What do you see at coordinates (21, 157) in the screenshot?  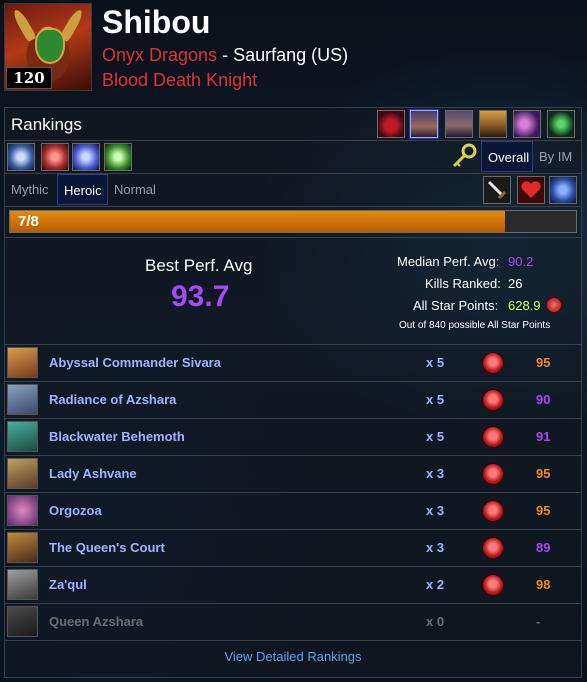 I see `dps-icon` at bounding box center [21, 157].